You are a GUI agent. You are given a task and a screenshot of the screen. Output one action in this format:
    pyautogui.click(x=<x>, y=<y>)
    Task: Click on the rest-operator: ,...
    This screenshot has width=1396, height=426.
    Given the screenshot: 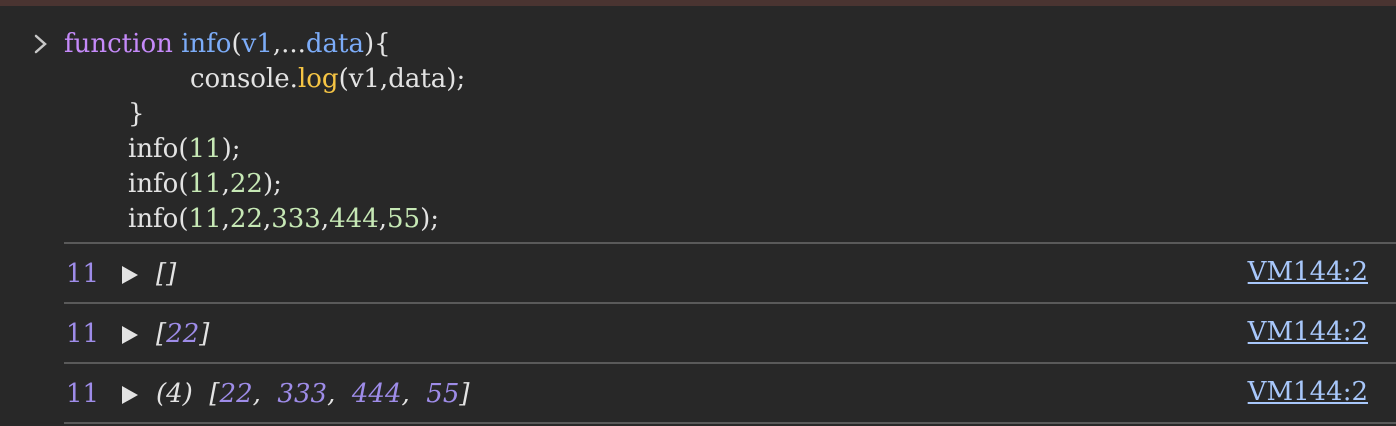 What is the action you would take?
    pyautogui.click(x=289, y=44)
    